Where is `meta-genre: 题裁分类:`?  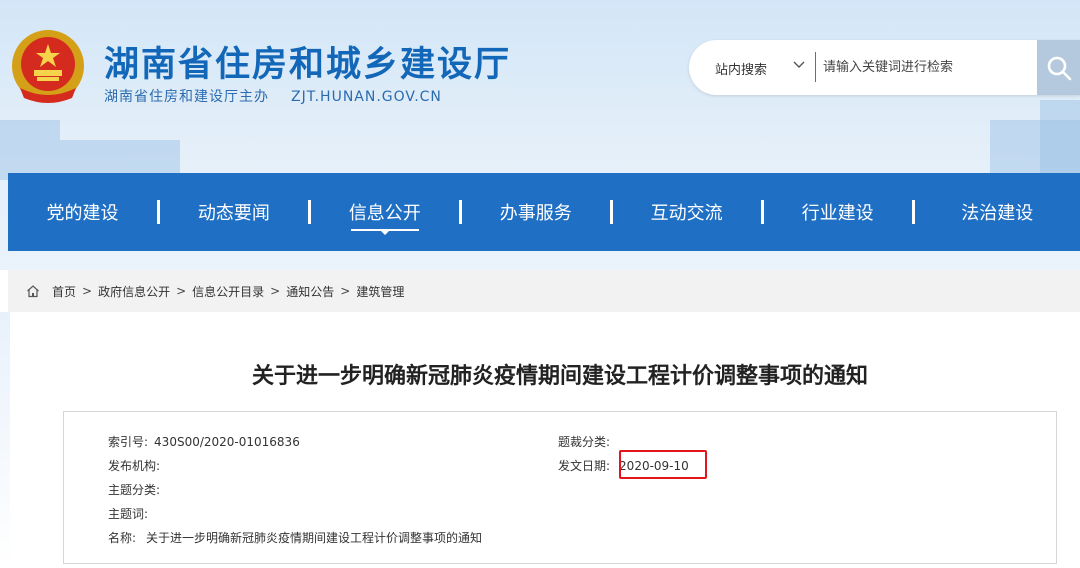 meta-genre: 题裁分类: is located at coordinates (584, 441).